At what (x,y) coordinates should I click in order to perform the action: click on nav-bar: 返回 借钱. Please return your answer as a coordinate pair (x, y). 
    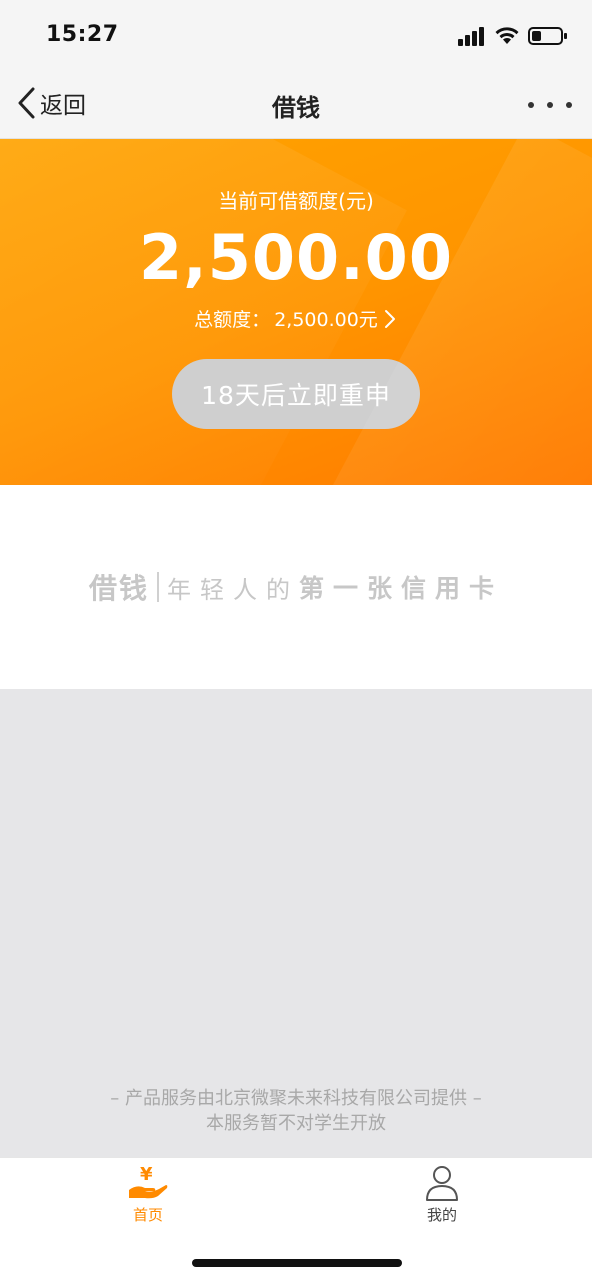
    Looking at the image, I should click on (296, 105).